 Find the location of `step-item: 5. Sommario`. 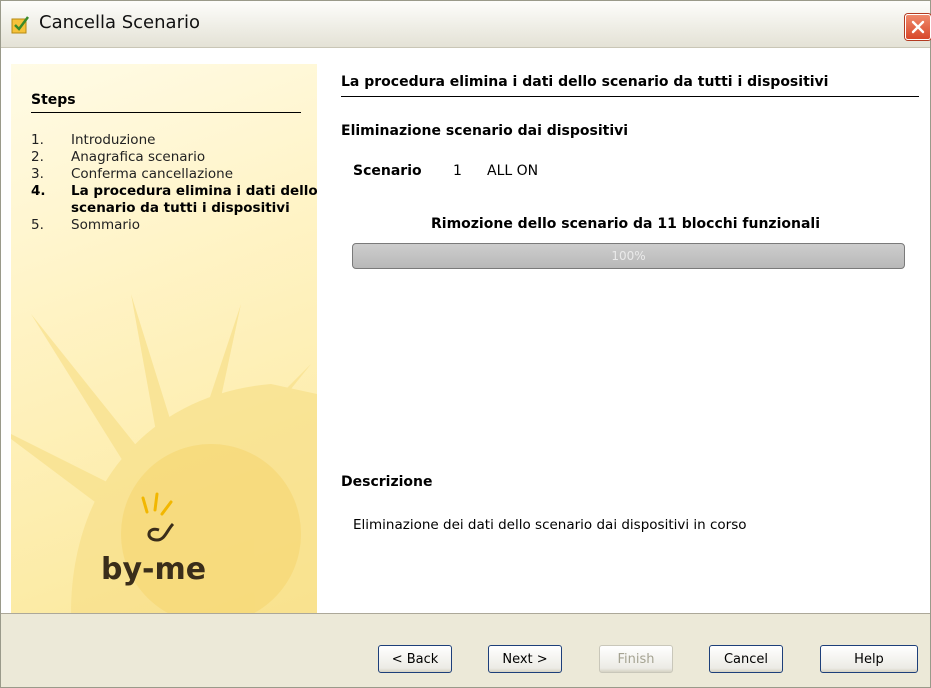

step-item: 5. Sommario is located at coordinates (174, 225).